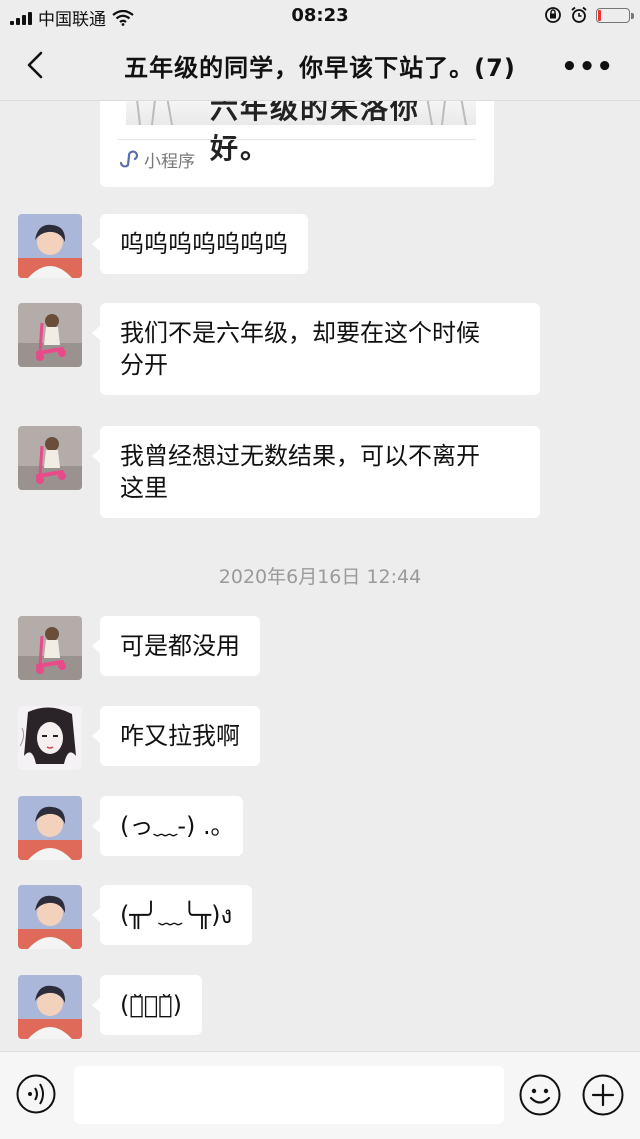  What do you see at coordinates (169, 162) in the screenshot?
I see `card-label: 小程序` at bounding box center [169, 162].